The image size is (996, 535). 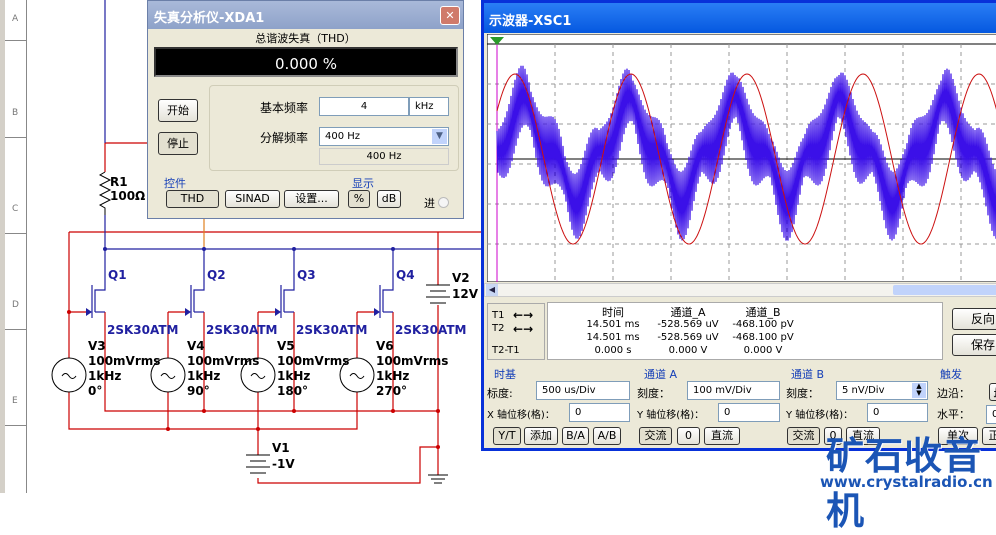 What do you see at coordinates (306, 275) in the screenshot?
I see `q3-label: Q3` at bounding box center [306, 275].